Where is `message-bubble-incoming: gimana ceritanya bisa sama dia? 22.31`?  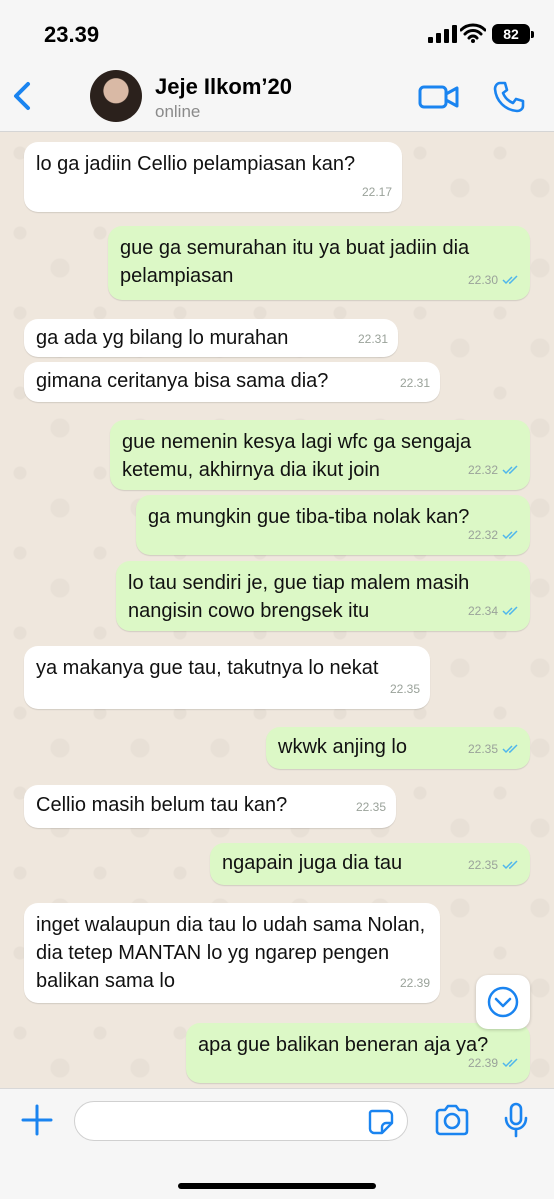 message-bubble-incoming: gimana ceritanya bisa sama dia? 22.31 is located at coordinates (232, 382).